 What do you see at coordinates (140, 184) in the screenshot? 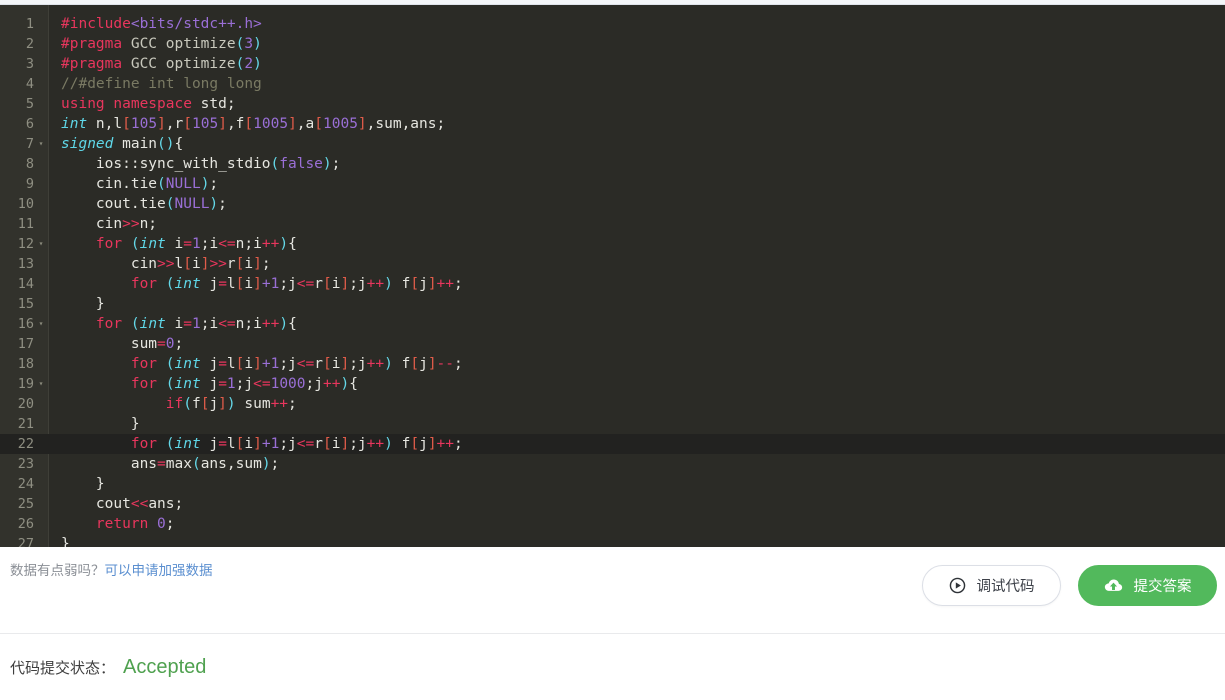
I see `code-text: cin.tie(NULL);` at bounding box center [140, 184].